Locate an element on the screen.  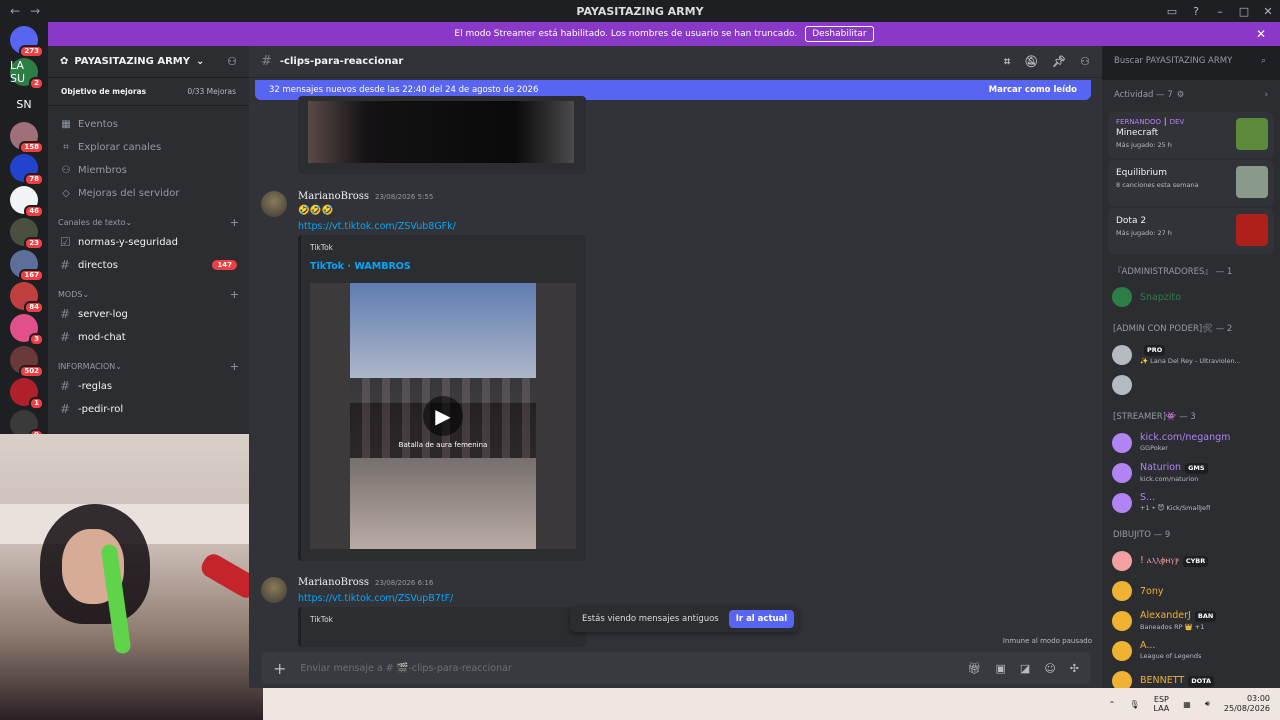
server-icon: 46 is located at coordinates (27, 202).